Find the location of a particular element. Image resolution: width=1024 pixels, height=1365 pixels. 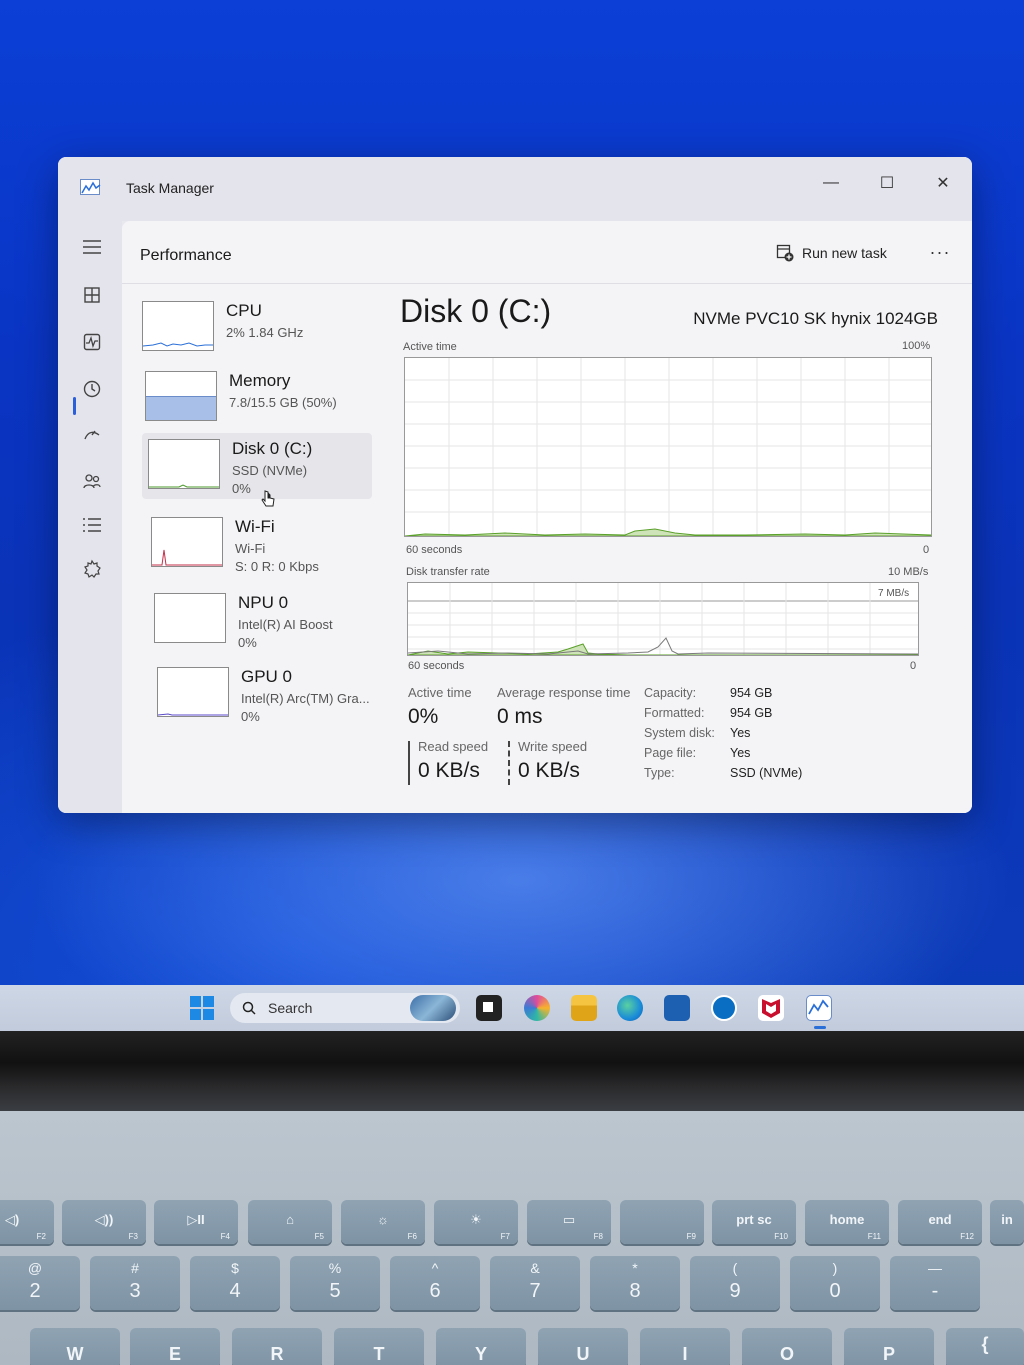

read-speed-label: Read speed is located at coordinates (453, 746).